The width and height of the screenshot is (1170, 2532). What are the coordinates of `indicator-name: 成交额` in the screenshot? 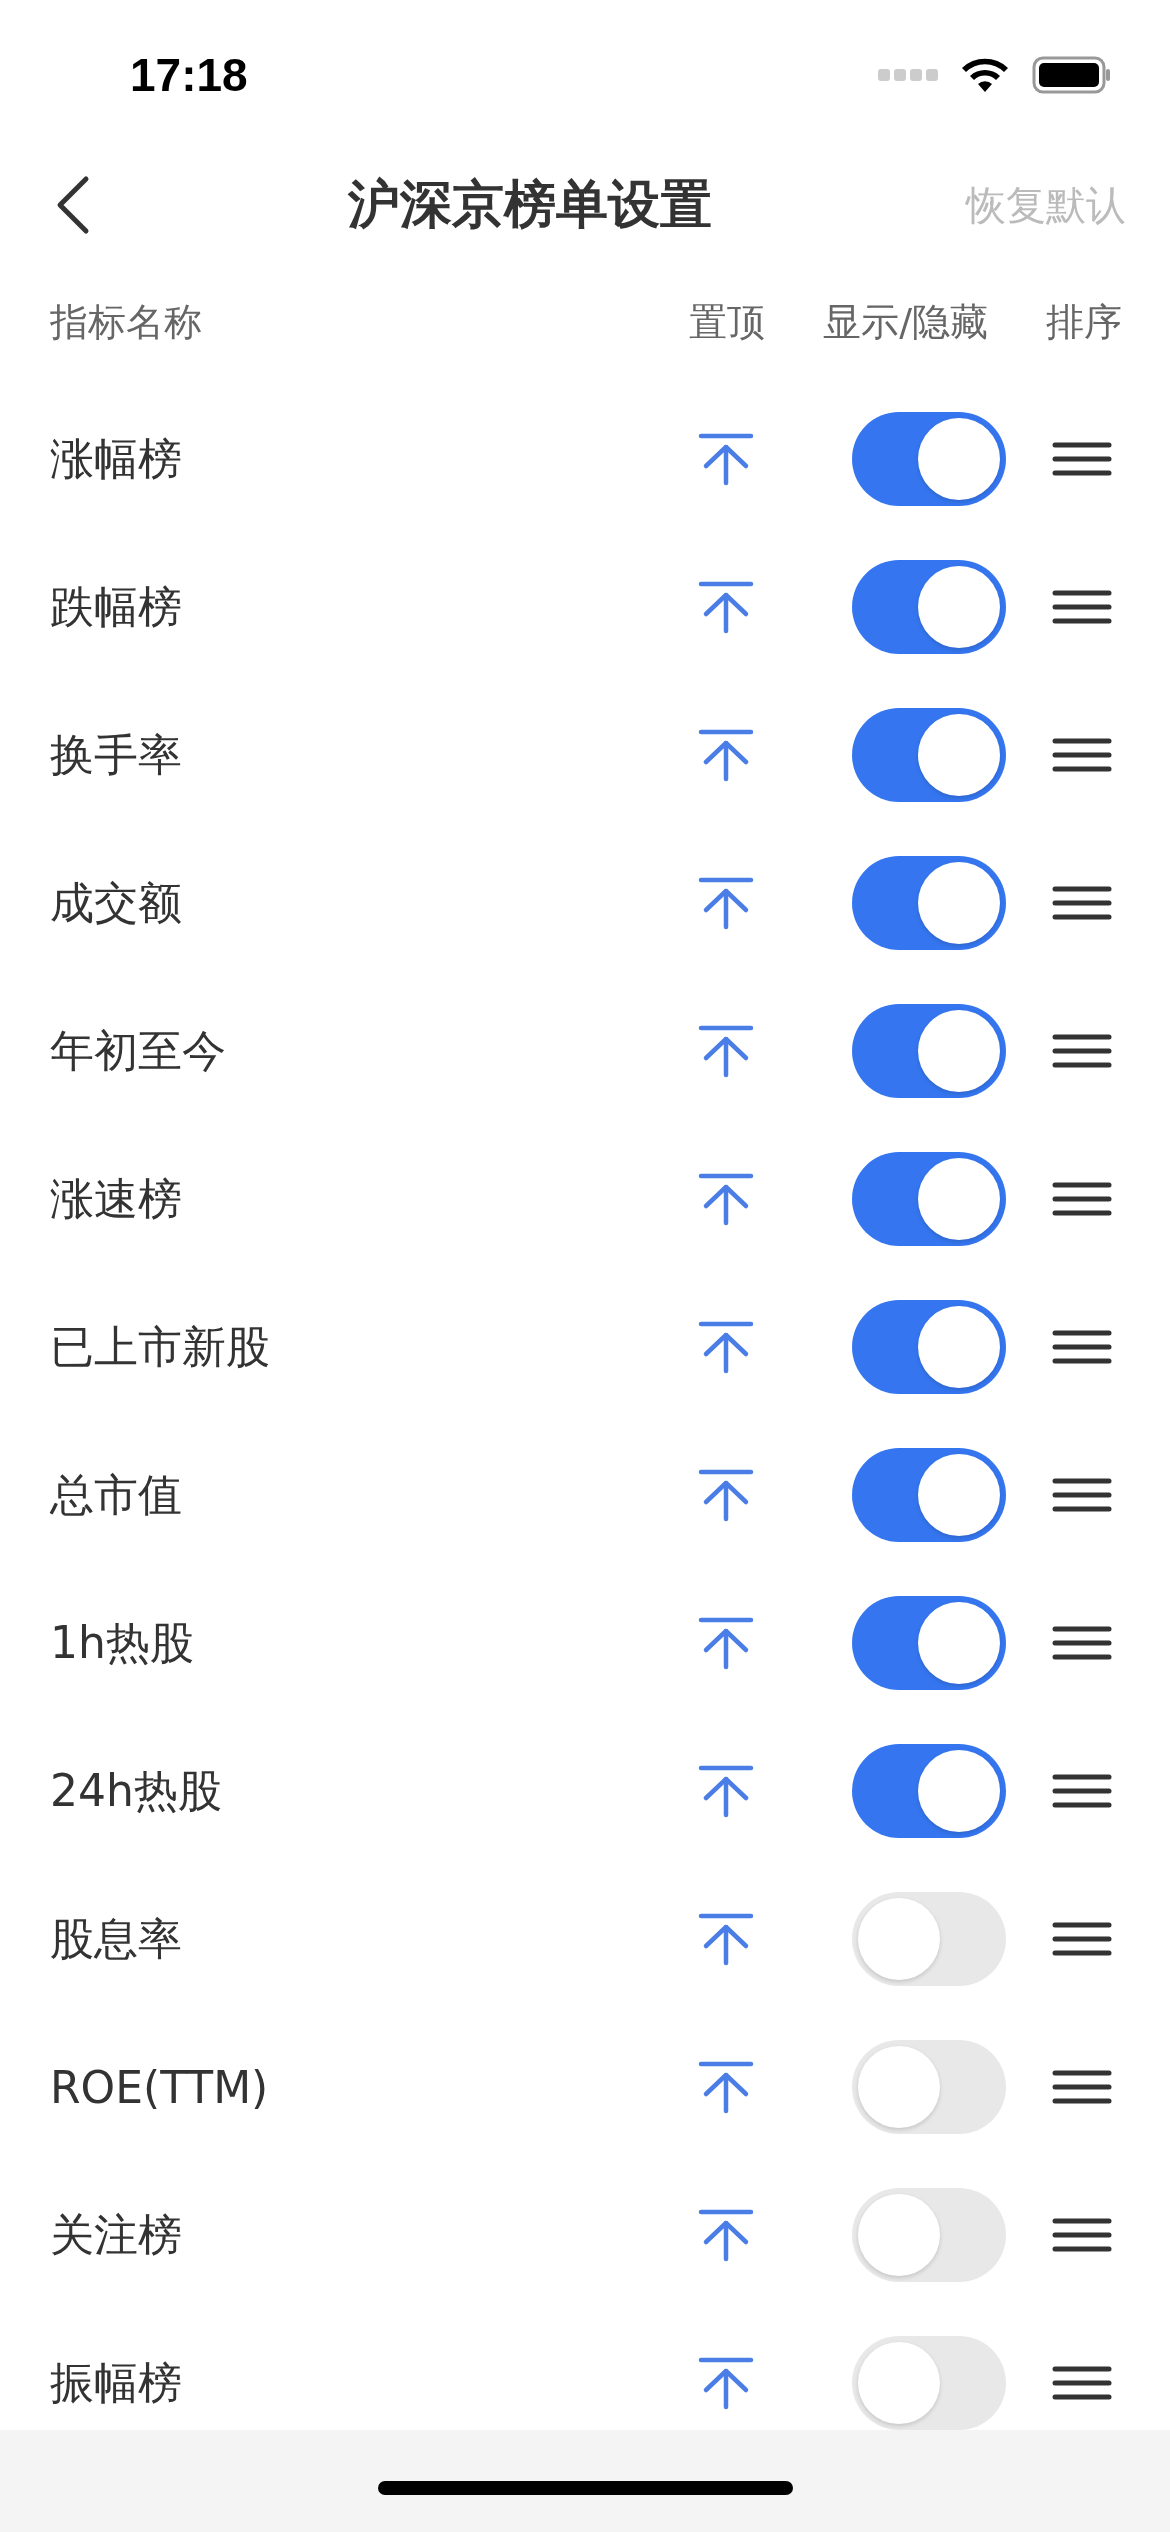 It's located at (116, 902).